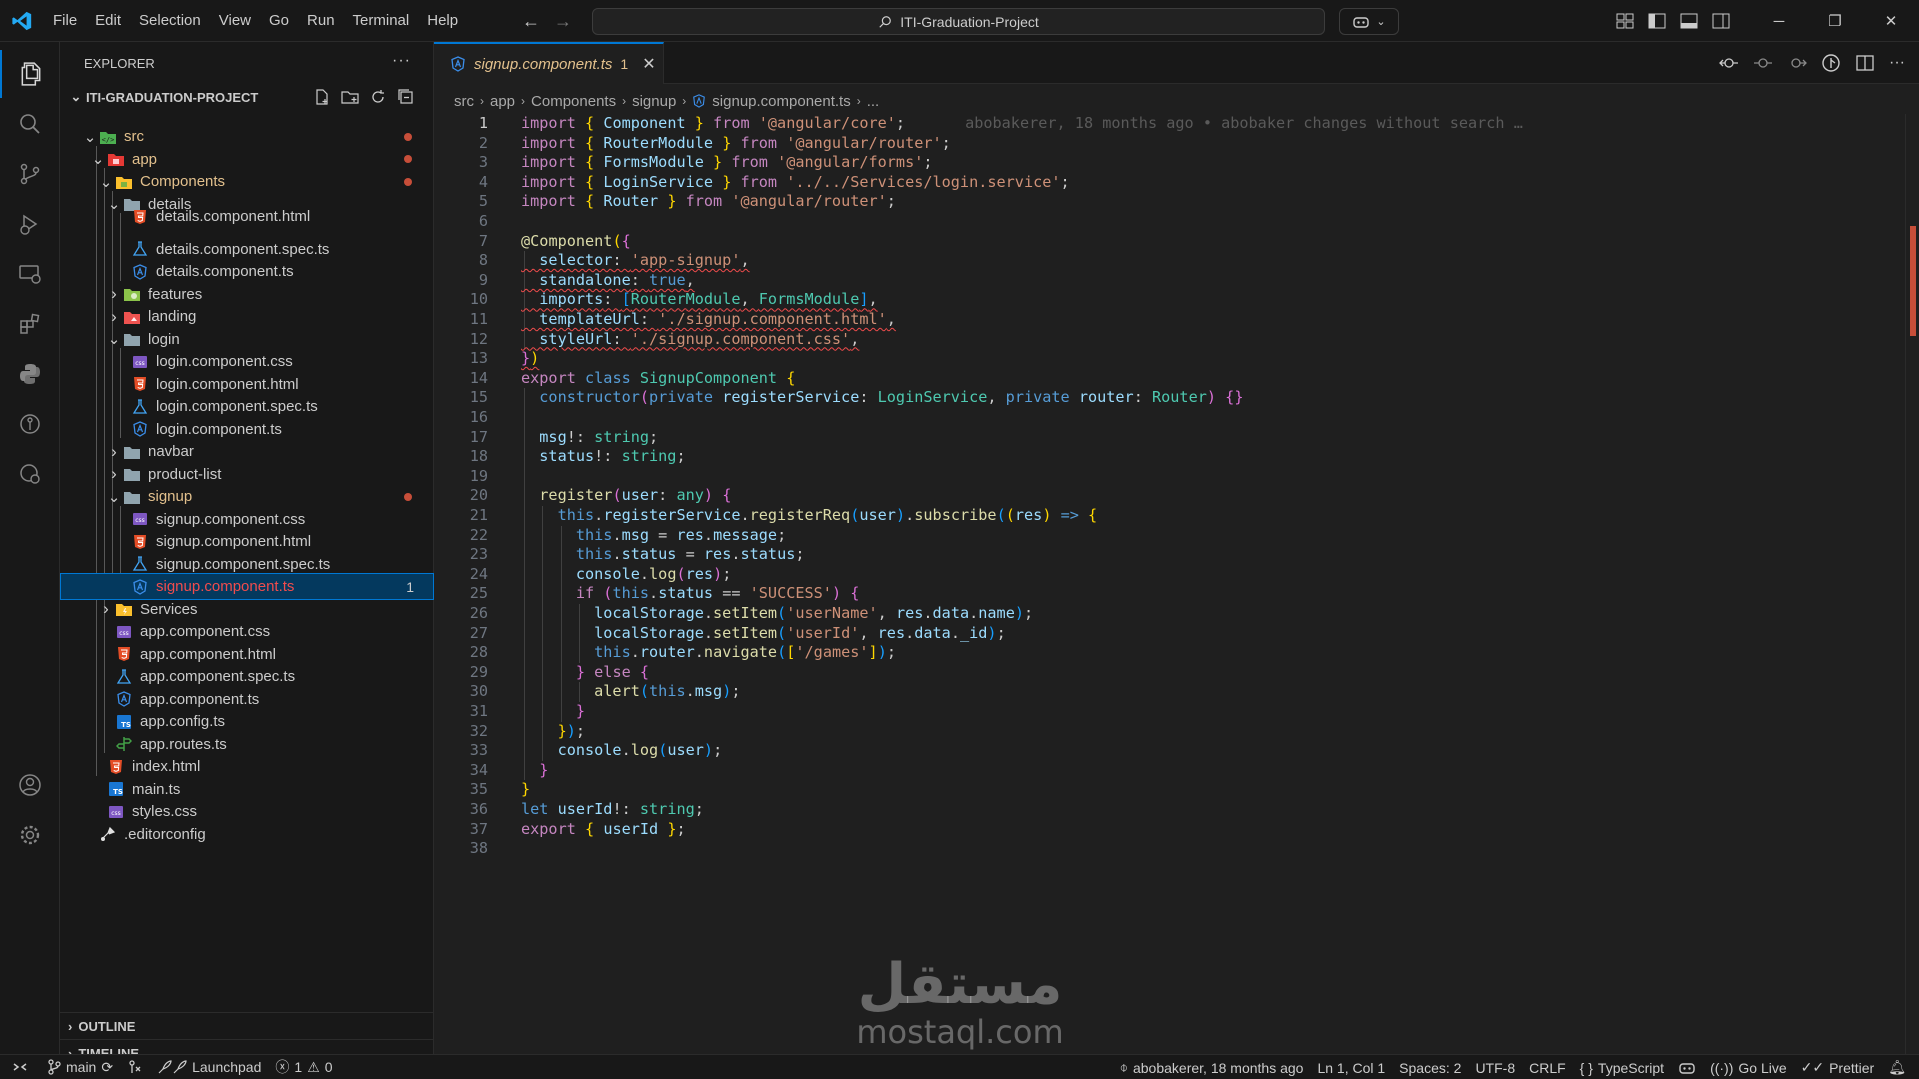  What do you see at coordinates (654, 101) in the screenshot?
I see `breadcrumb-signup: signup` at bounding box center [654, 101].